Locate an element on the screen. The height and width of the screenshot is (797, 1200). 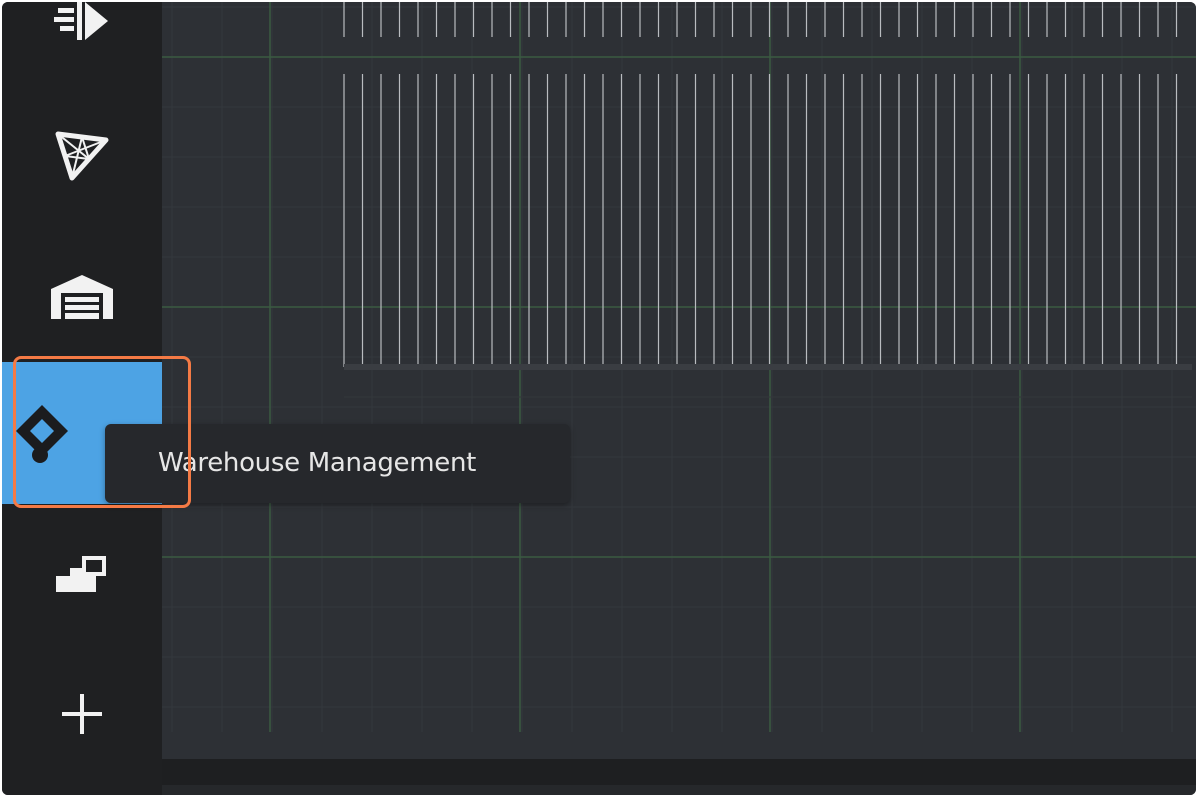
nav-item-warehouse is located at coordinates (82, 296).